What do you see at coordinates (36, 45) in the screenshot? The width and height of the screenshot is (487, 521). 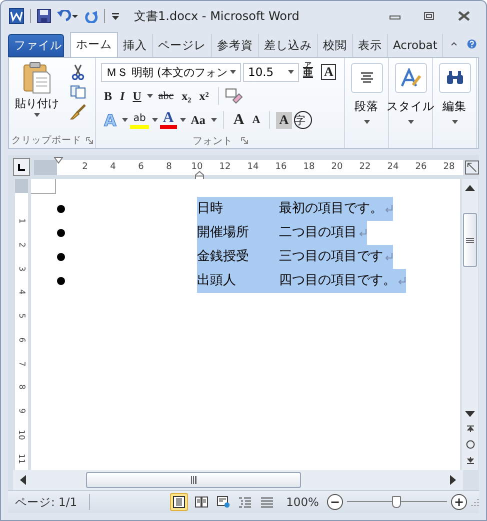 I see `file-tab: ファイル` at bounding box center [36, 45].